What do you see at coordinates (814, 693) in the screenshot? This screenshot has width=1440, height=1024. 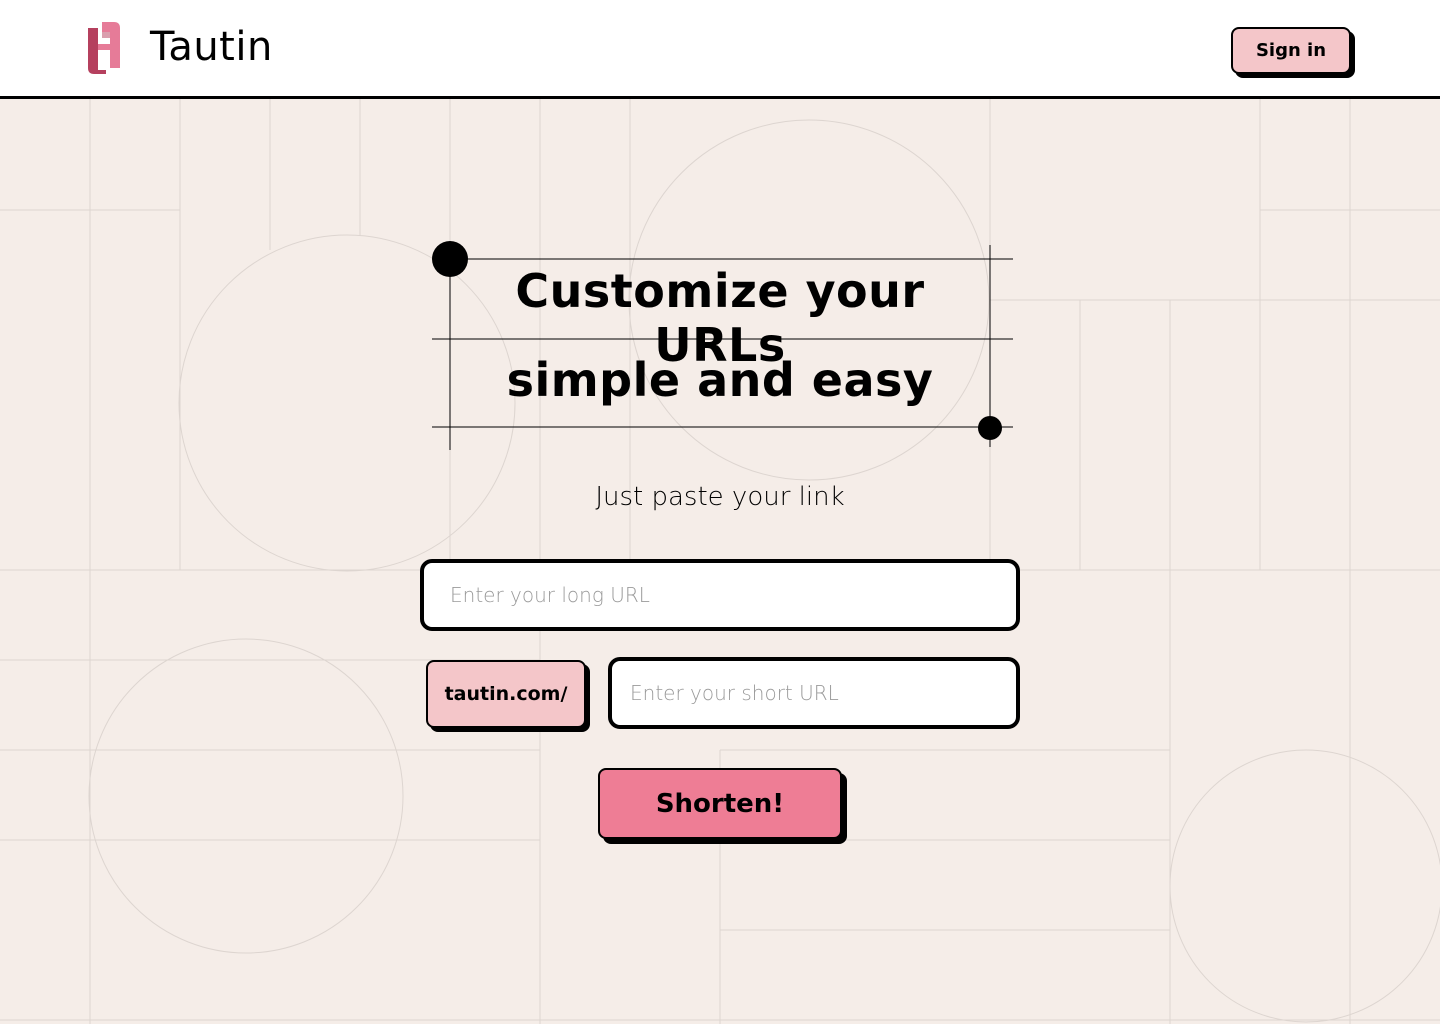 I see `short-url-input` at bounding box center [814, 693].